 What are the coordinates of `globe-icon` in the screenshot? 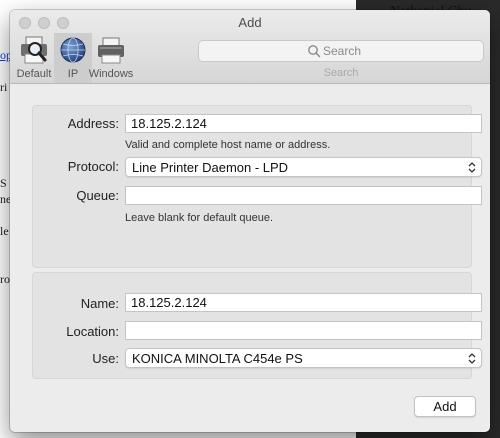 It's located at (73, 50).